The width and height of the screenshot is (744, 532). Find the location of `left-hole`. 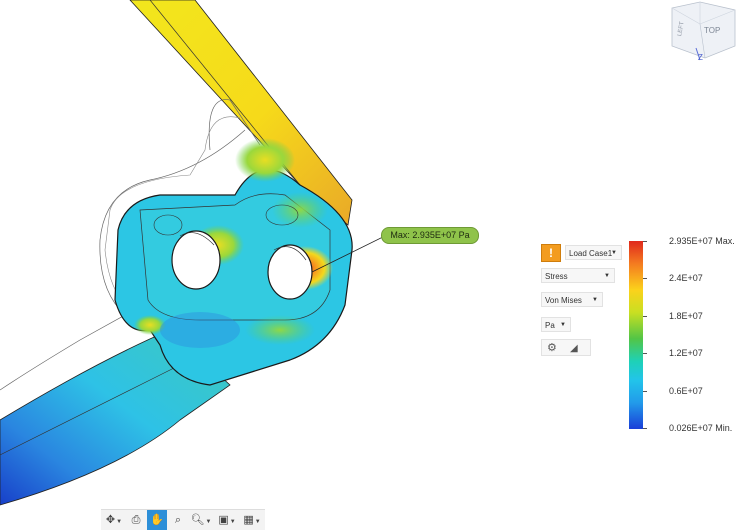

left-hole is located at coordinates (196, 260).